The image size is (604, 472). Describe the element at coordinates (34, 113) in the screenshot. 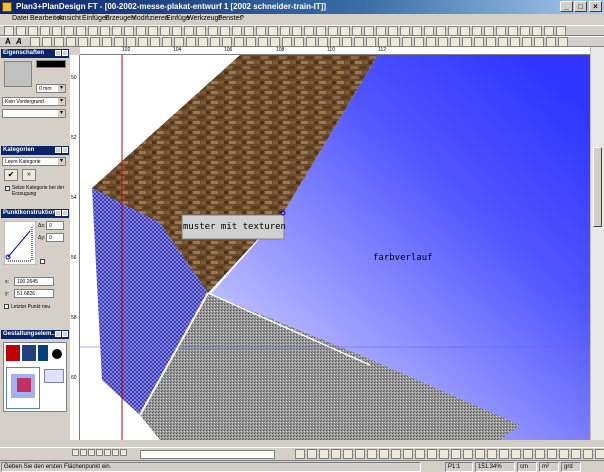

I see `fill-combo` at that location.